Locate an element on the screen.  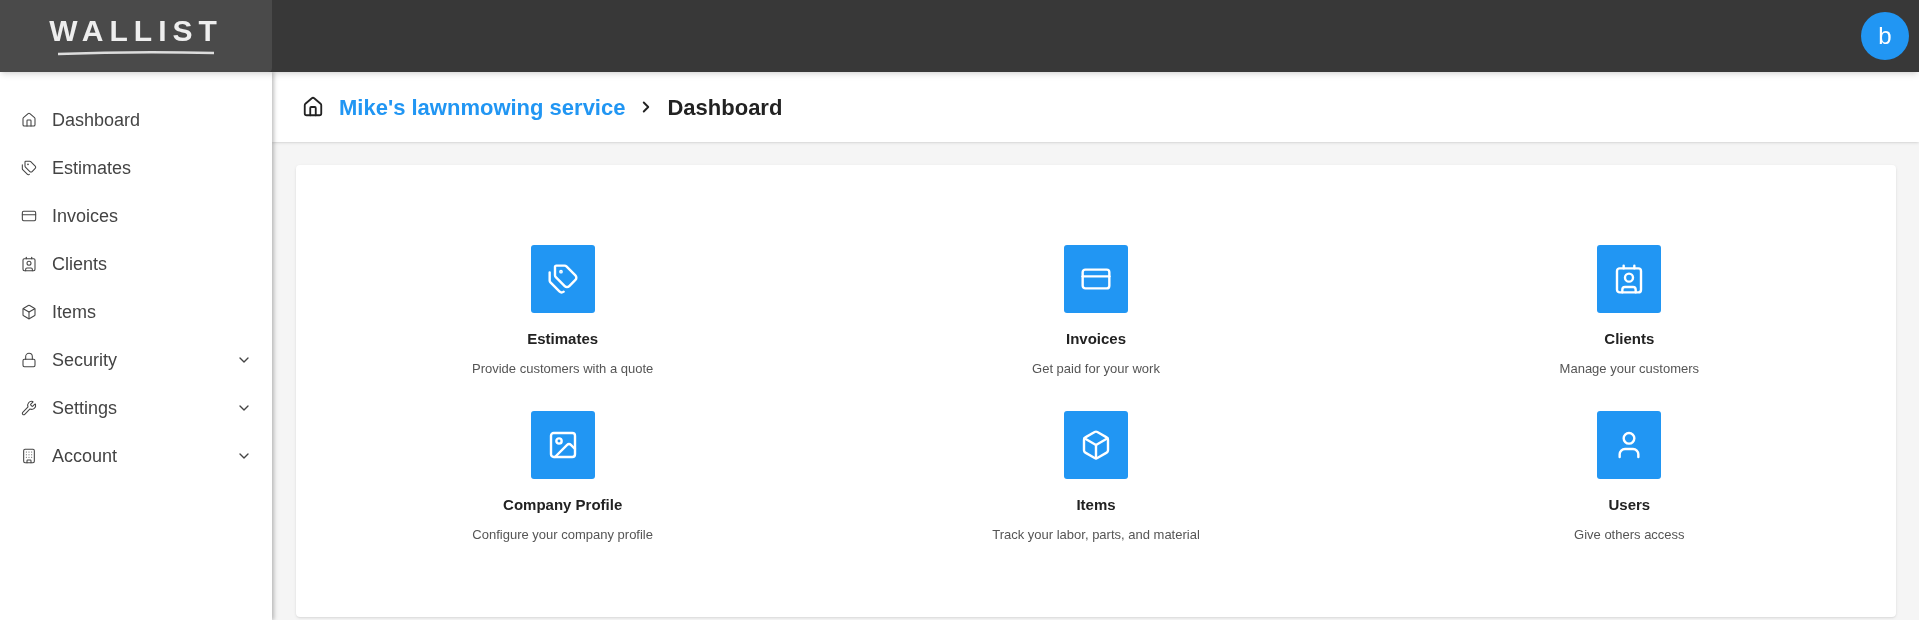
tile-description: Give others access is located at coordinates (1629, 534).